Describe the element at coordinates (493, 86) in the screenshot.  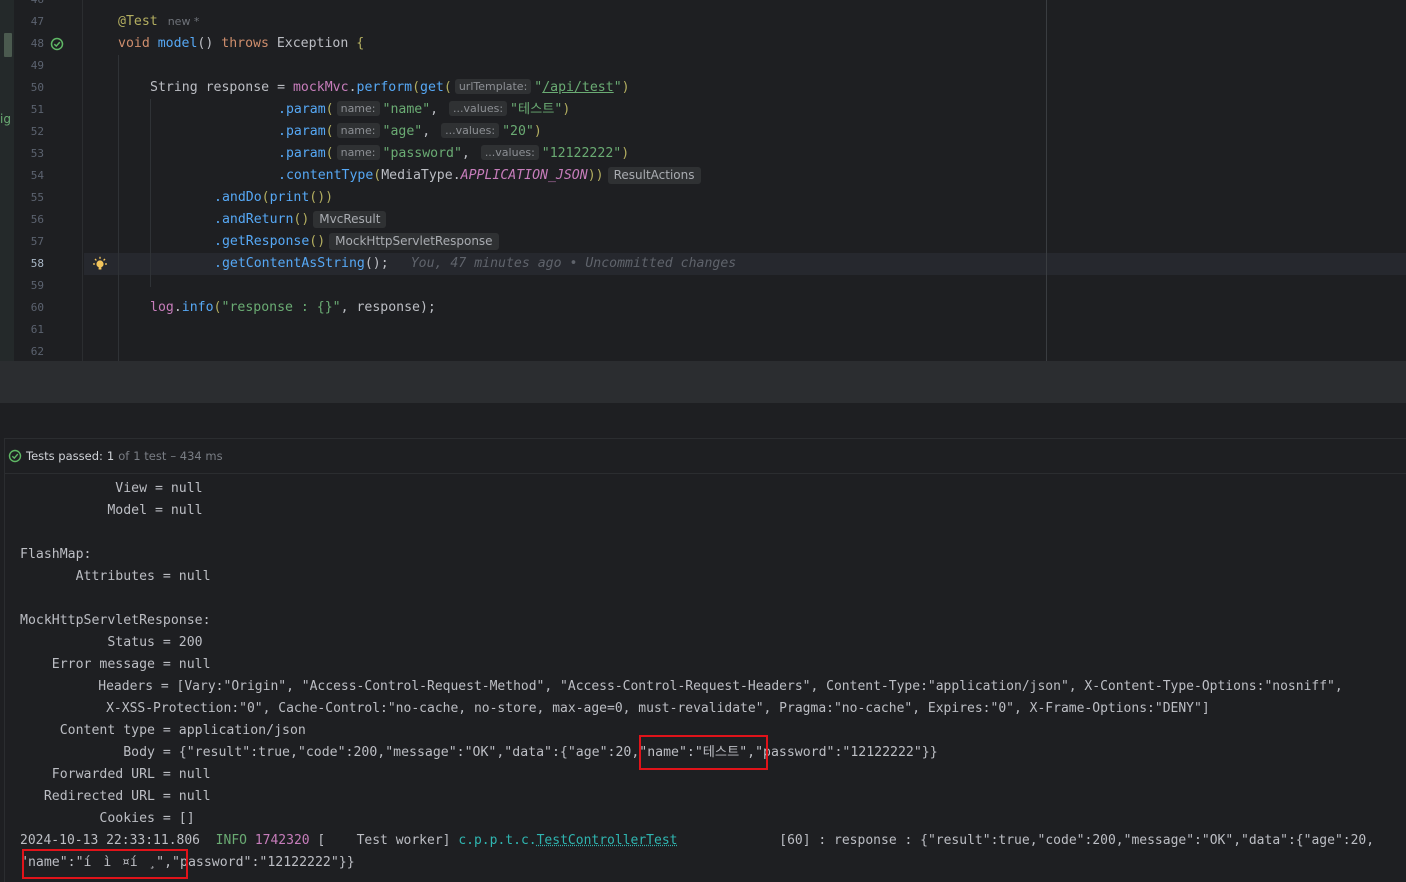
I see `param-hint: urlTemplate:` at that location.